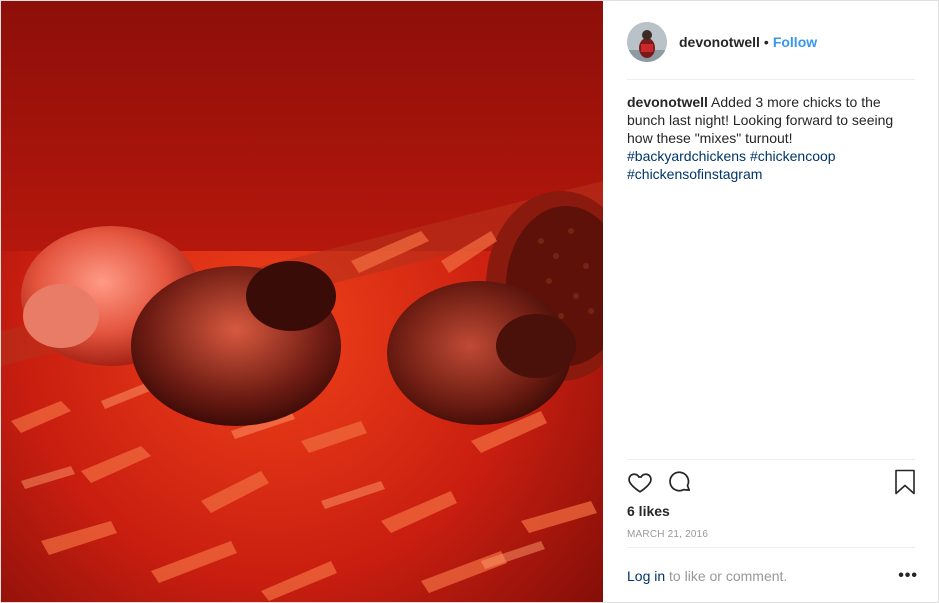 The image size is (939, 603). Describe the element at coordinates (771, 42) in the screenshot. I see `post-header: devonotwell • Follow` at that location.